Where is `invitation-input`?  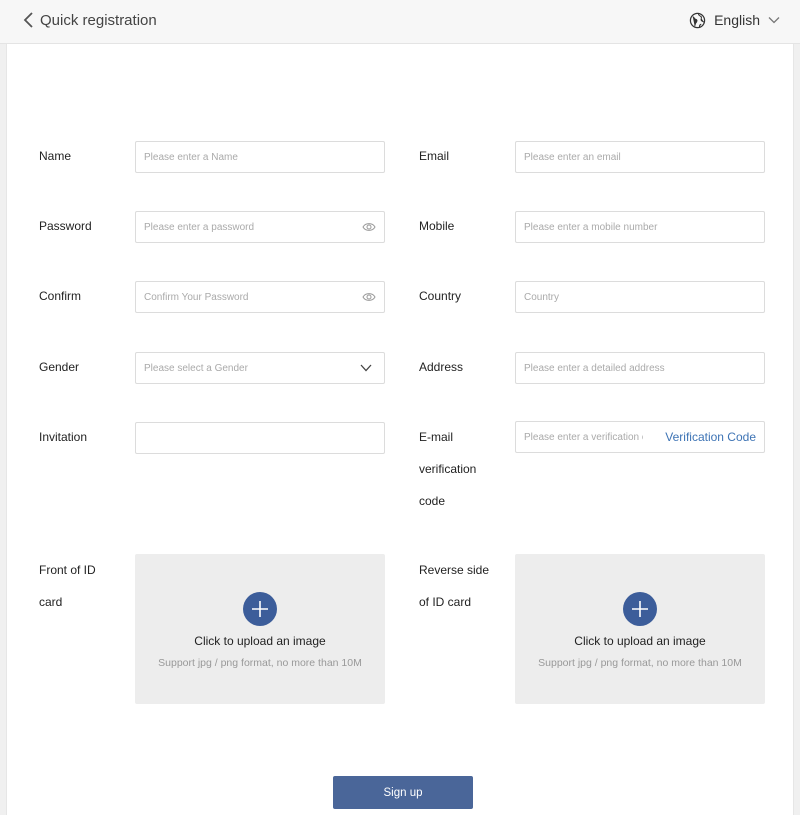 invitation-input is located at coordinates (260, 438).